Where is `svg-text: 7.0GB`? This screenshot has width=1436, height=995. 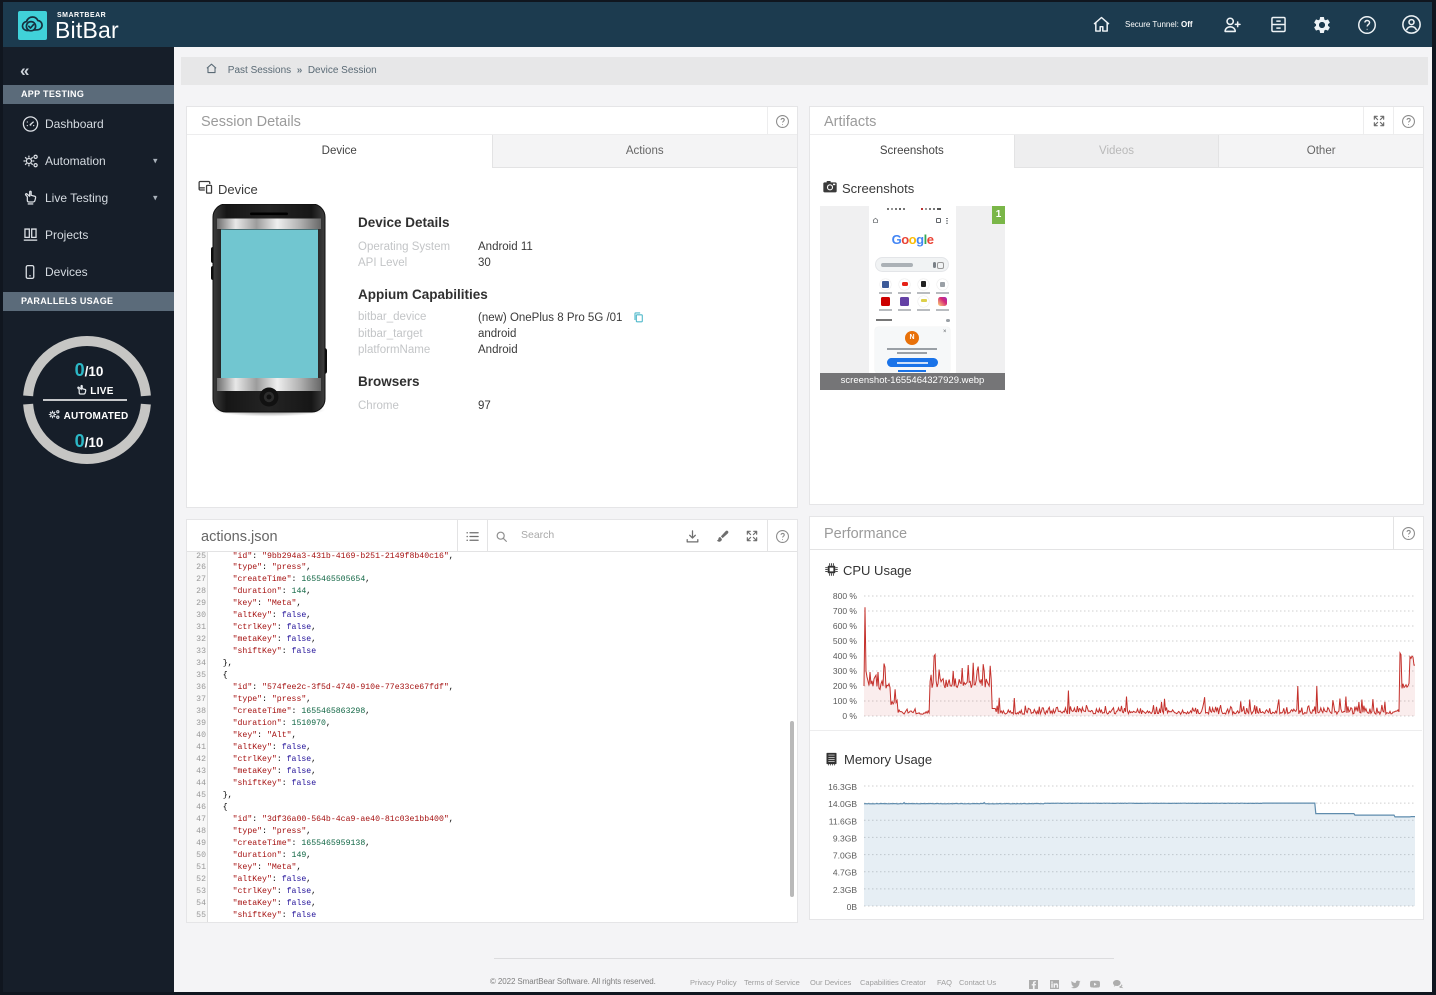 svg-text: 7.0GB is located at coordinates (845, 856).